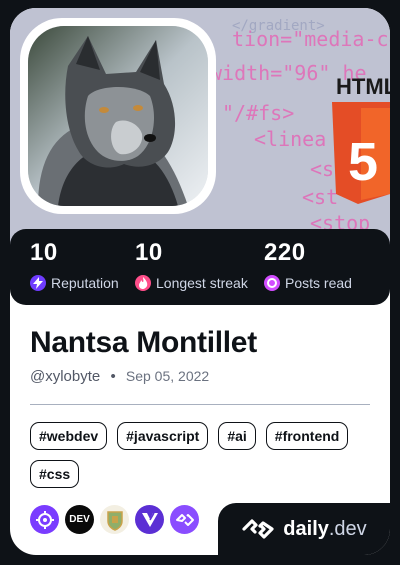 The width and height of the screenshot is (400, 565). I want to click on lightning-icon, so click(38, 283).